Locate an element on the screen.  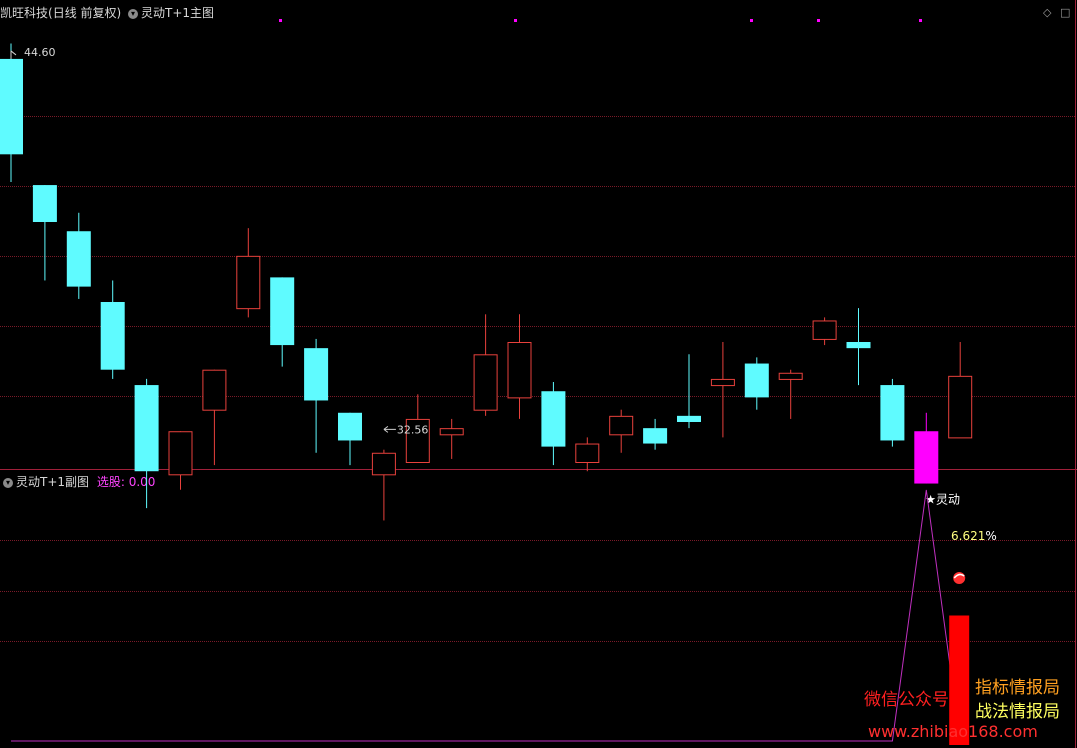
percent-label: 6.621% is located at coordinates (974, 536).